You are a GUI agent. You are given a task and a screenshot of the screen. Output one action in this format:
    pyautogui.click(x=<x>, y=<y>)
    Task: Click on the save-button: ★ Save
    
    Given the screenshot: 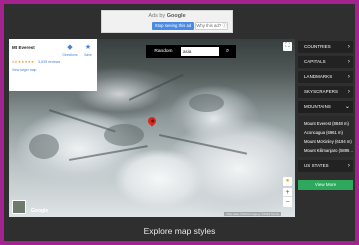 What is the action you would take?
    pyautogui.click(x=88, y=50)
    